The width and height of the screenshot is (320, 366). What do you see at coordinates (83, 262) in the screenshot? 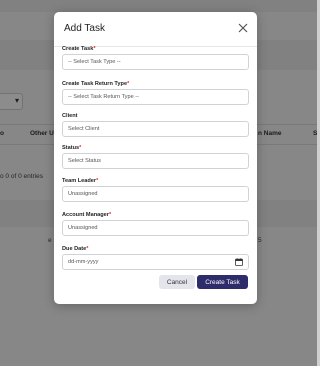
I see `due-date-placeholder: dd-mm-yyyy` at bounding box center [83, 262].